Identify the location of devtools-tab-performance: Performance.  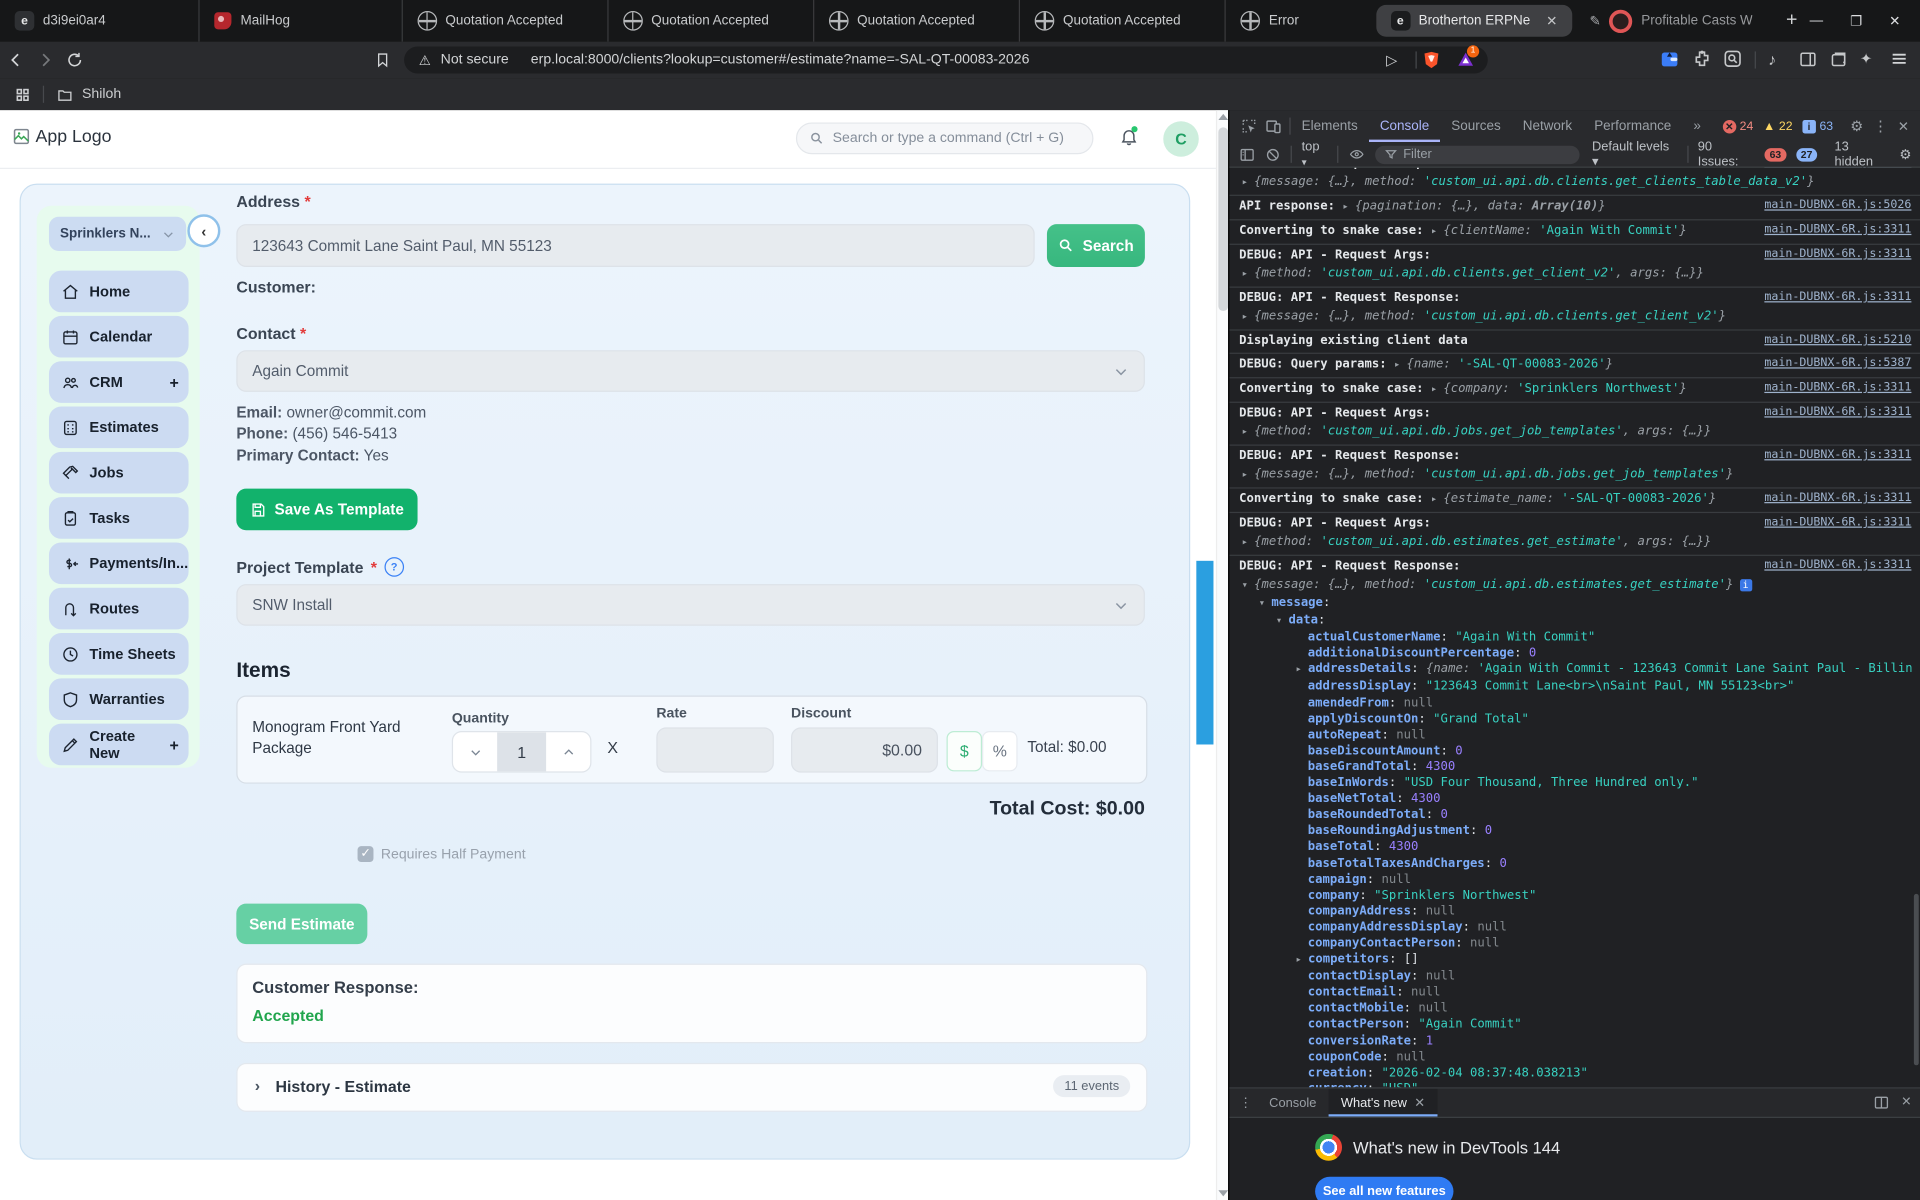
(1632, 126).